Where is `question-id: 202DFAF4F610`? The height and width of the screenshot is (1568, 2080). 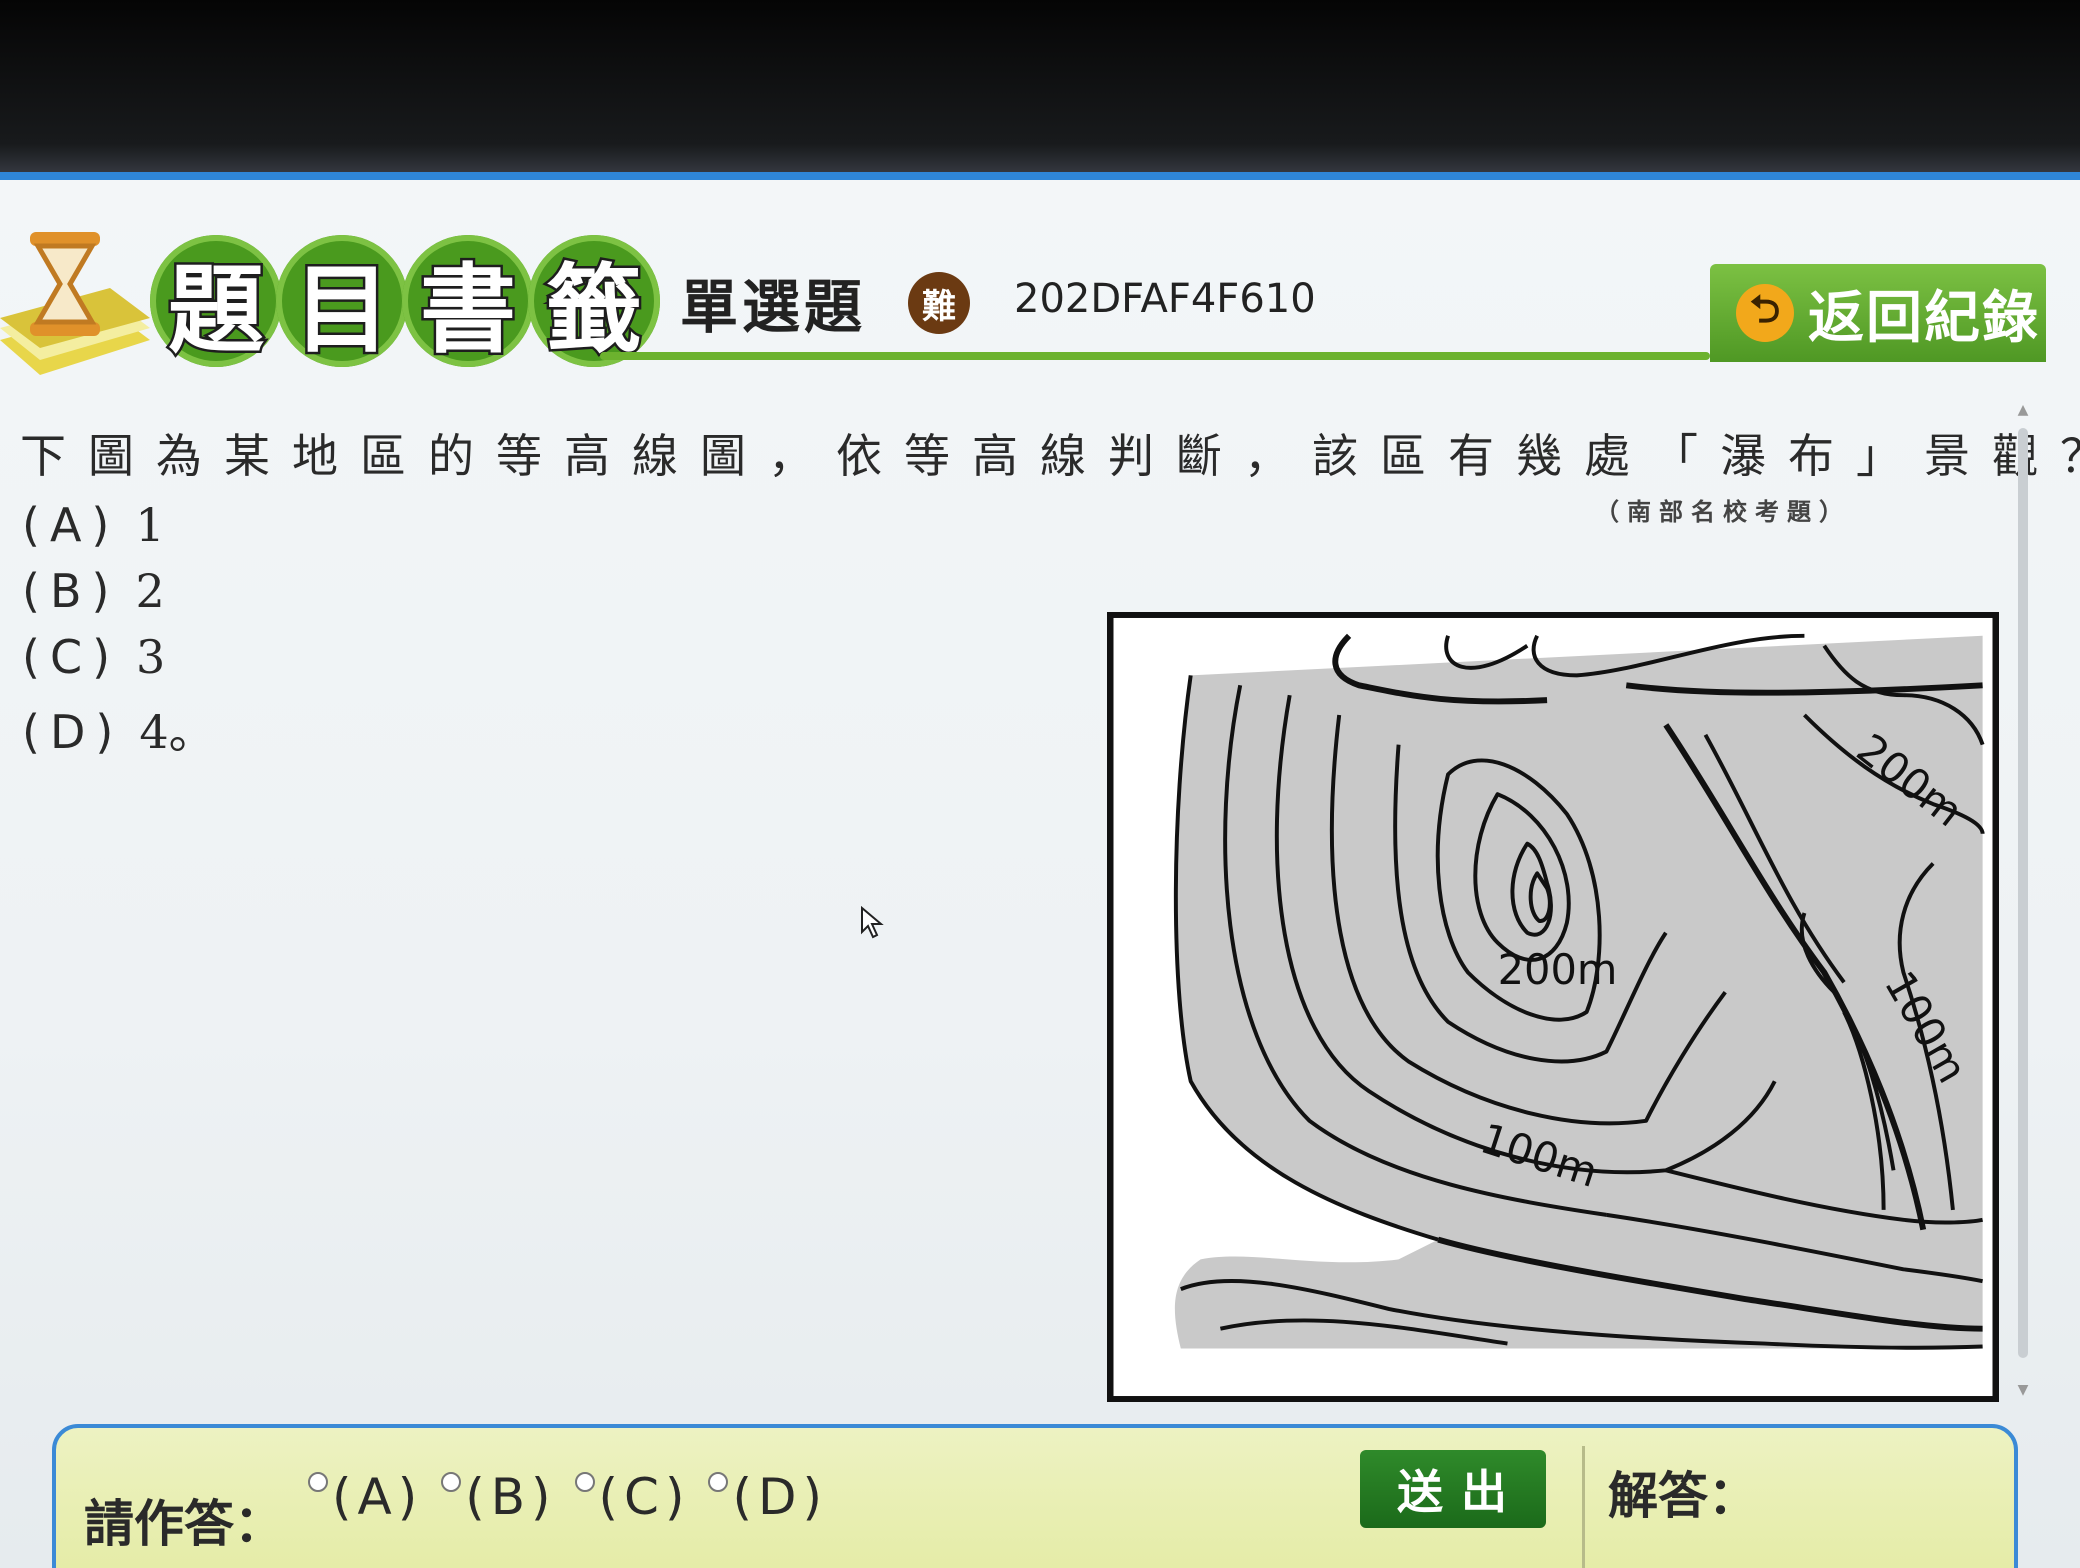 question-id: 202DFAF4F610 is located at coordinates (1165, 299).